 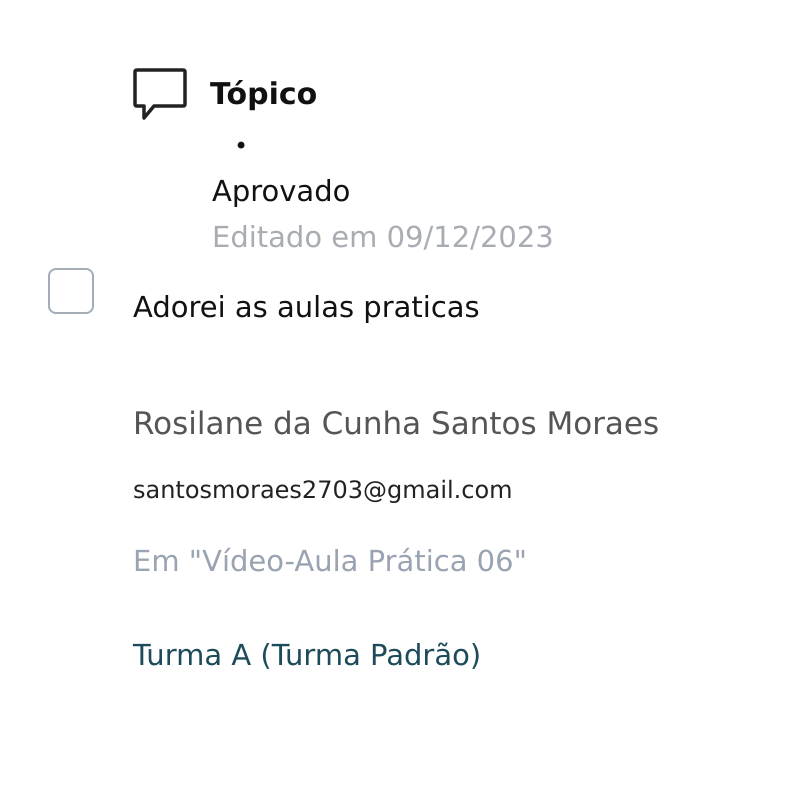 What do you see at coordinates (383, 237) in the screenshot?
I see `edited-date: Editado em 09/12/2023` at bounding box center [383, 237].